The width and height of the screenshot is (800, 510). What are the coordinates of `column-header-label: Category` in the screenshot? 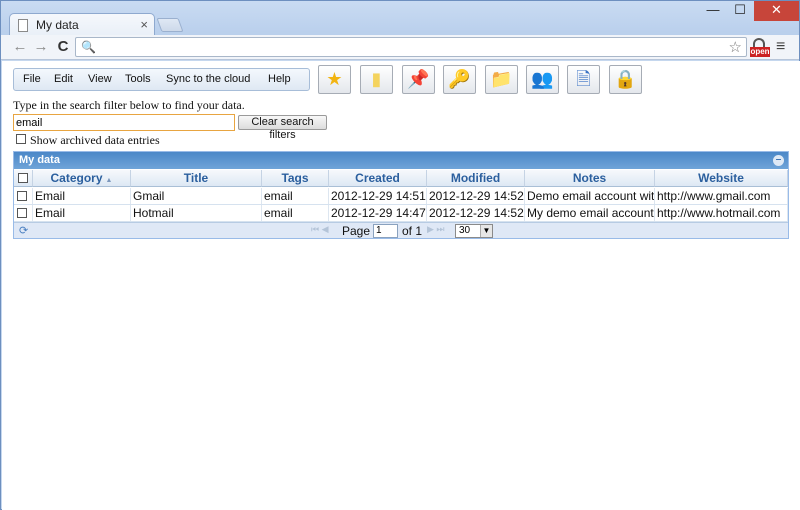 It's located at (76, 178).